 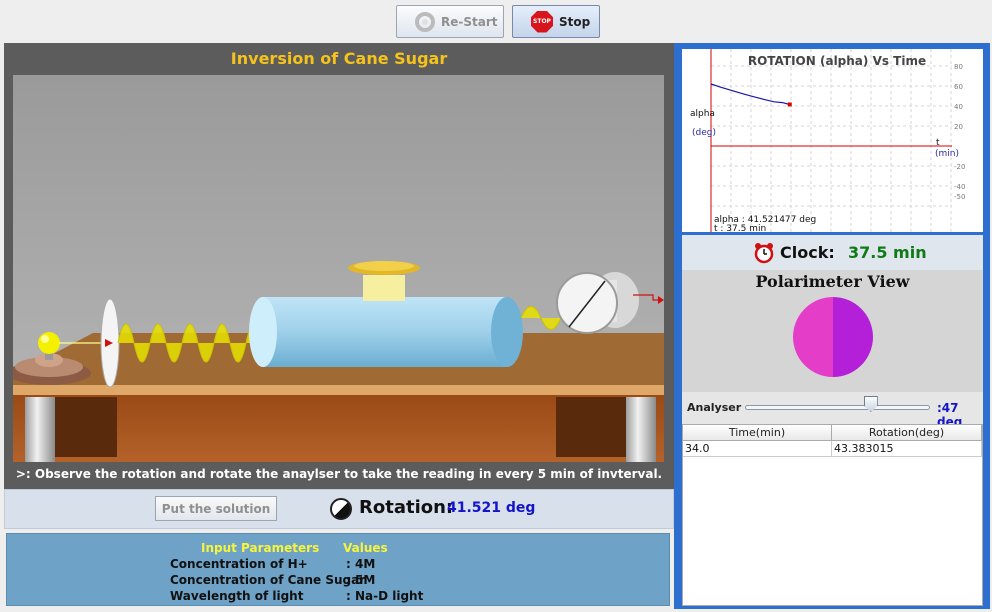 I want to click on rotation-icon, so click(x=341, y=509).